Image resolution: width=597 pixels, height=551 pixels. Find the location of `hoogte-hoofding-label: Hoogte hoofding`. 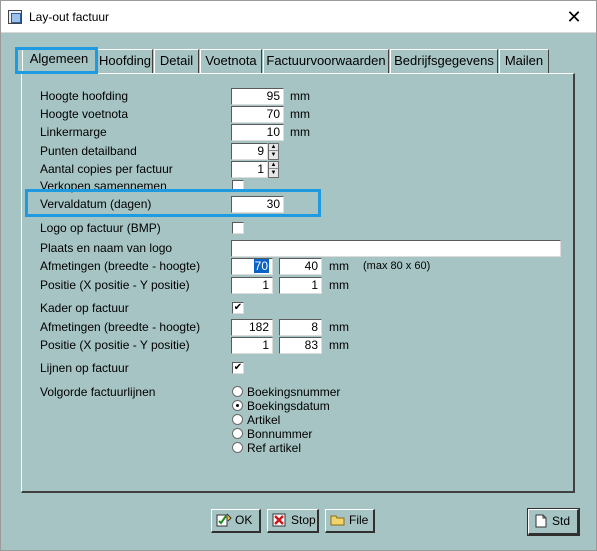

hoogte-hoofding-label: Hoogte hoofding is located at coordinates (84, 96).